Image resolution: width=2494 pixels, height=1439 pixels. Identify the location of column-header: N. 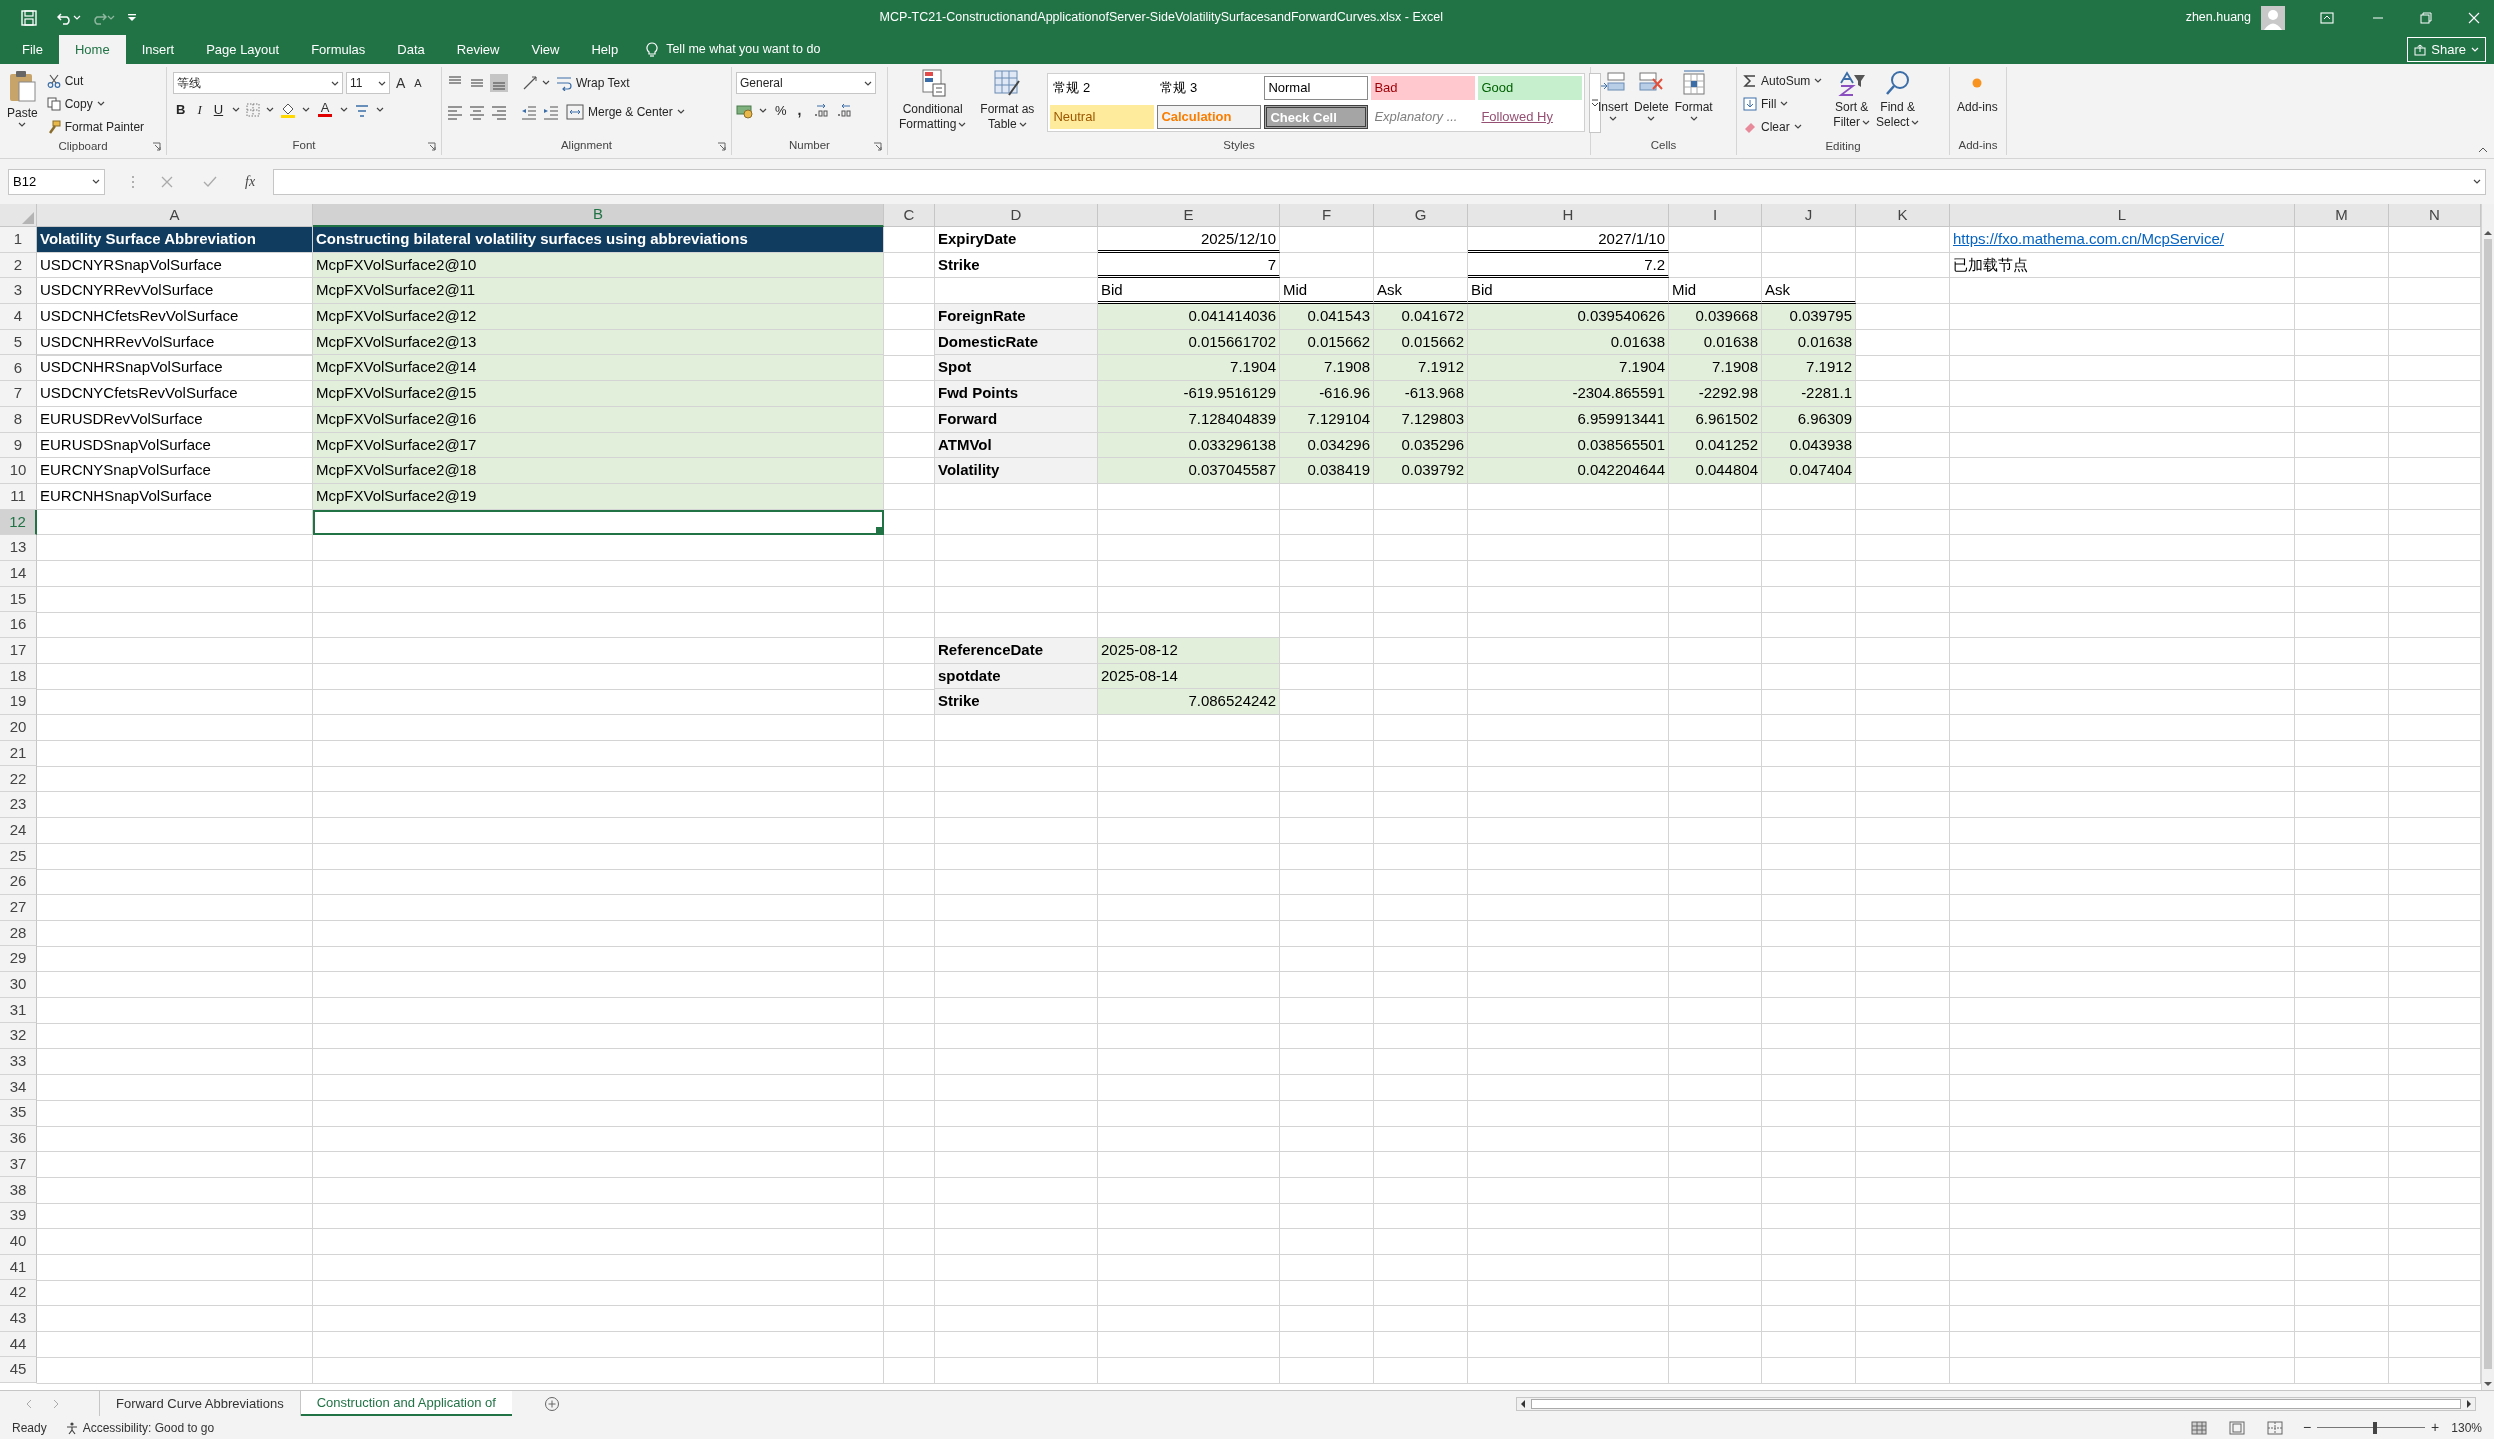
(2435, 215).